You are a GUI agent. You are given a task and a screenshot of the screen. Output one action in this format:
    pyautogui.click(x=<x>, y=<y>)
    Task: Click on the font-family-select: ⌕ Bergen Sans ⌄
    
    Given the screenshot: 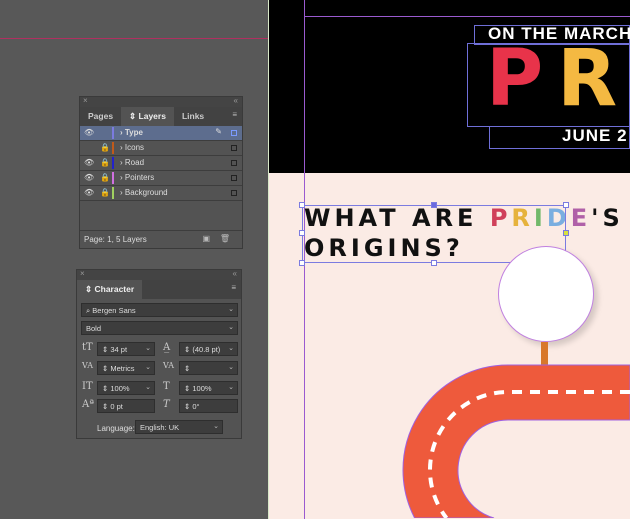 What is the action you would take?
    pyautogui.click(x=159, y=310)
    